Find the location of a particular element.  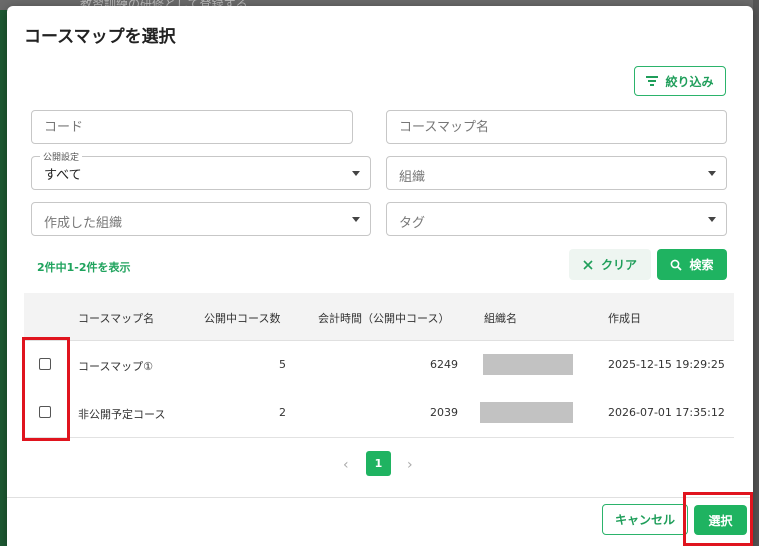

organization-placeholder: 組織 is located at coordinates (412, 177).